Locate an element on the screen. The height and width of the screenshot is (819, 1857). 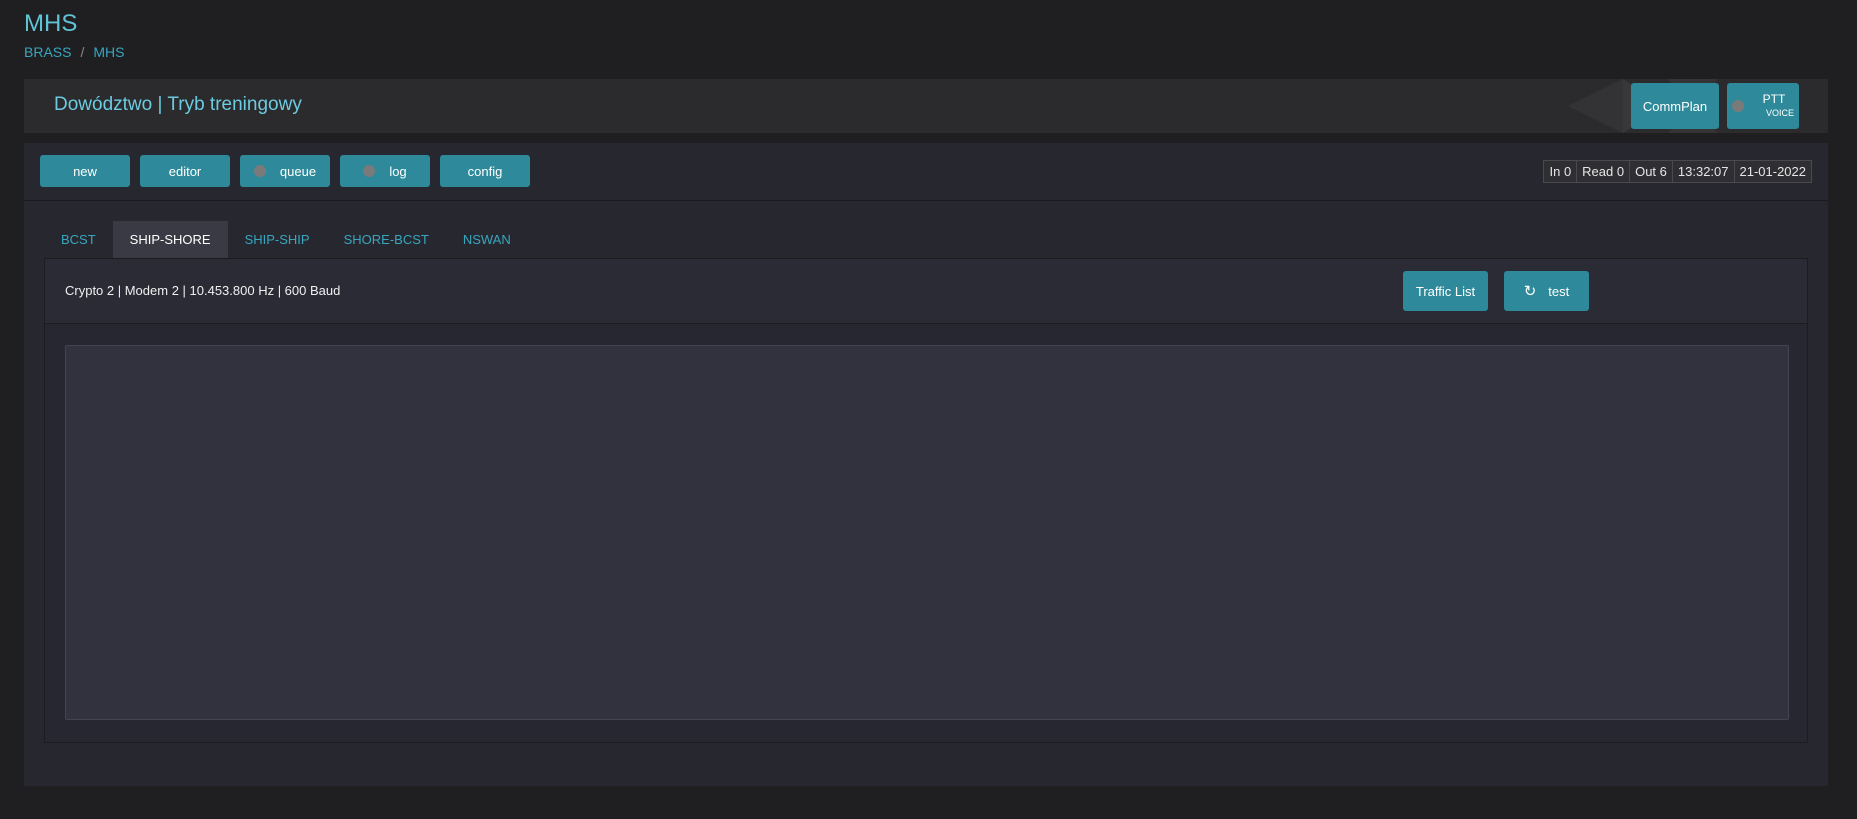
tab-bcst: BCST is located at coordinates (78, 239).